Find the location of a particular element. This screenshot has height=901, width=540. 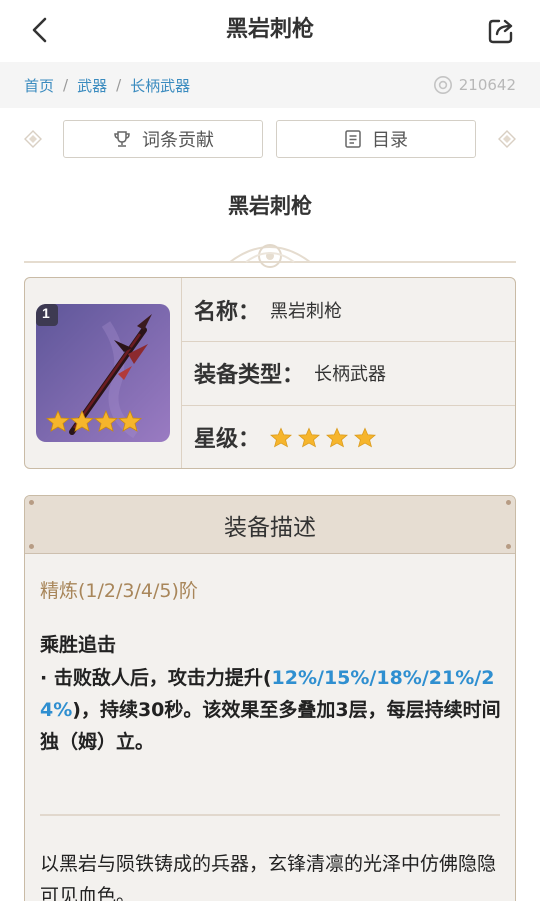

weapon-attributes: 名称： 黑岩刺枪 装备类型： 长柄武器 星级： is located at coordinates (348, 373).